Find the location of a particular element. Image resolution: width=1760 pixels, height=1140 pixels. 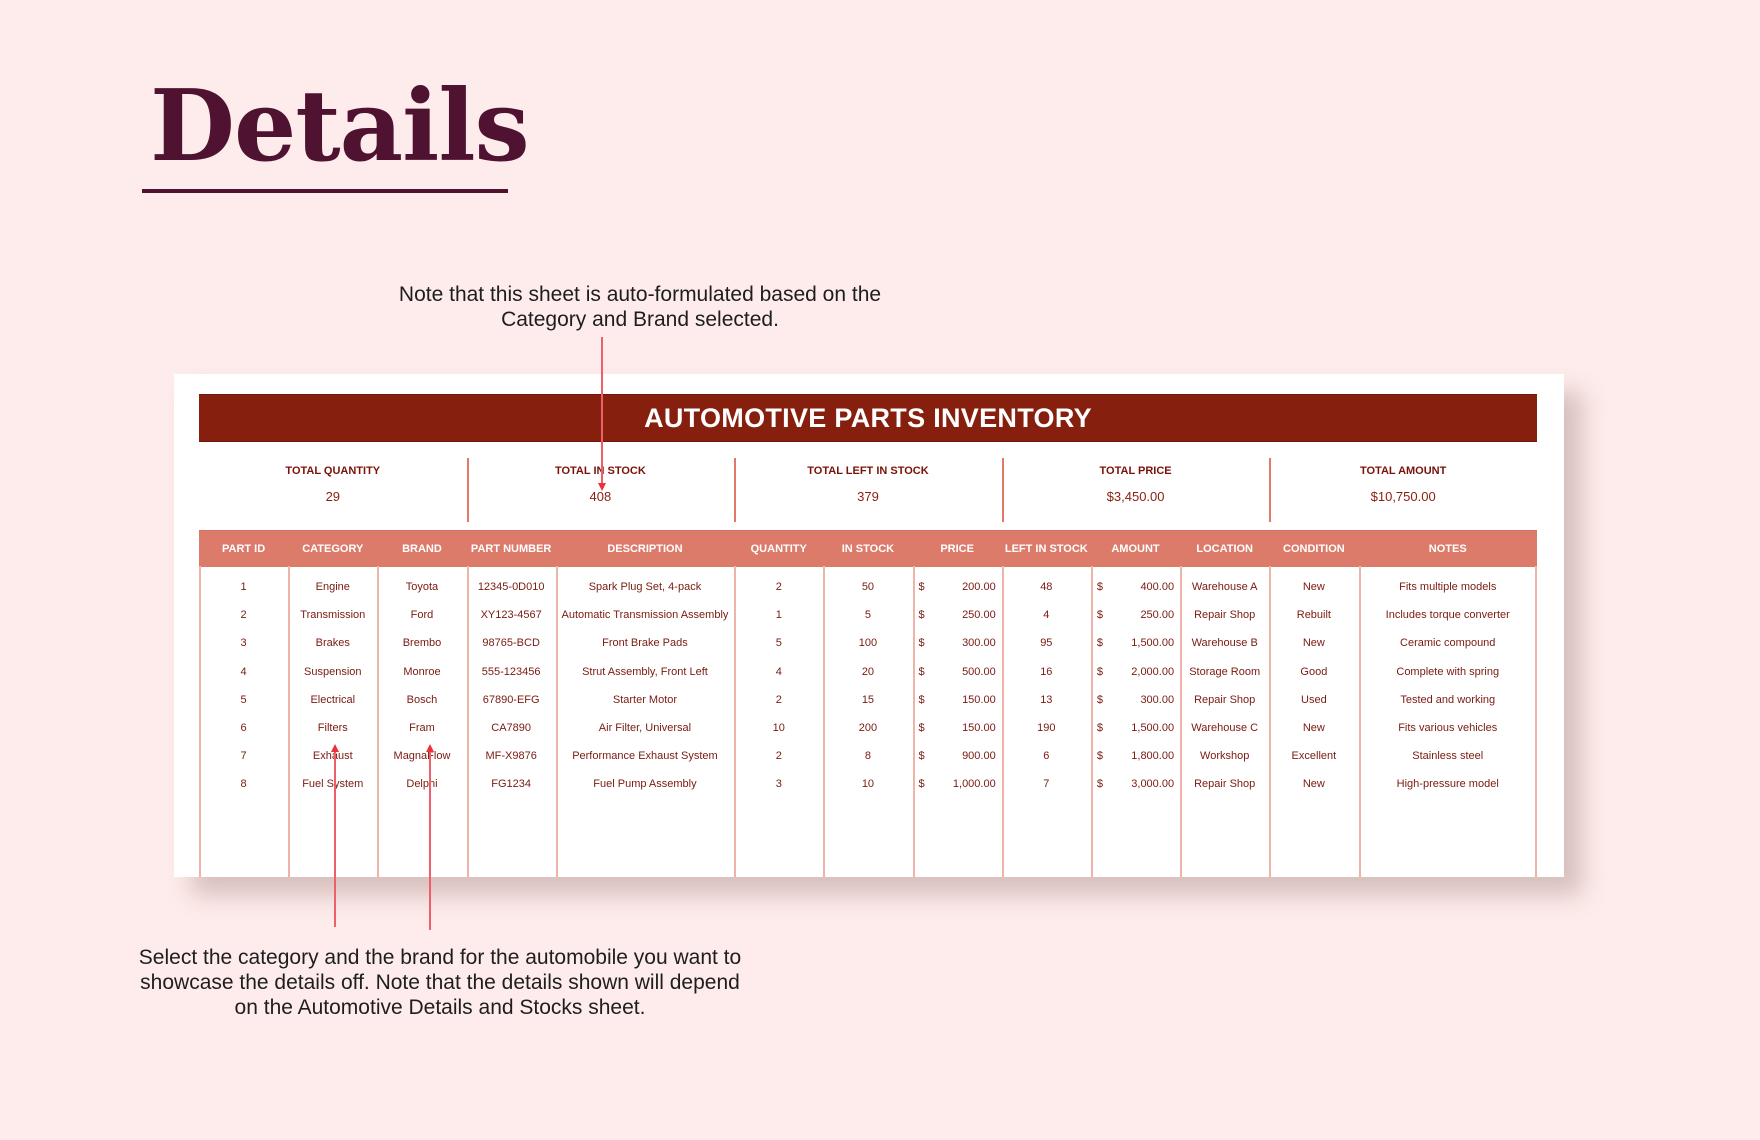

cell-description: Air Filter, Universal is located at coordinates (645, 728).